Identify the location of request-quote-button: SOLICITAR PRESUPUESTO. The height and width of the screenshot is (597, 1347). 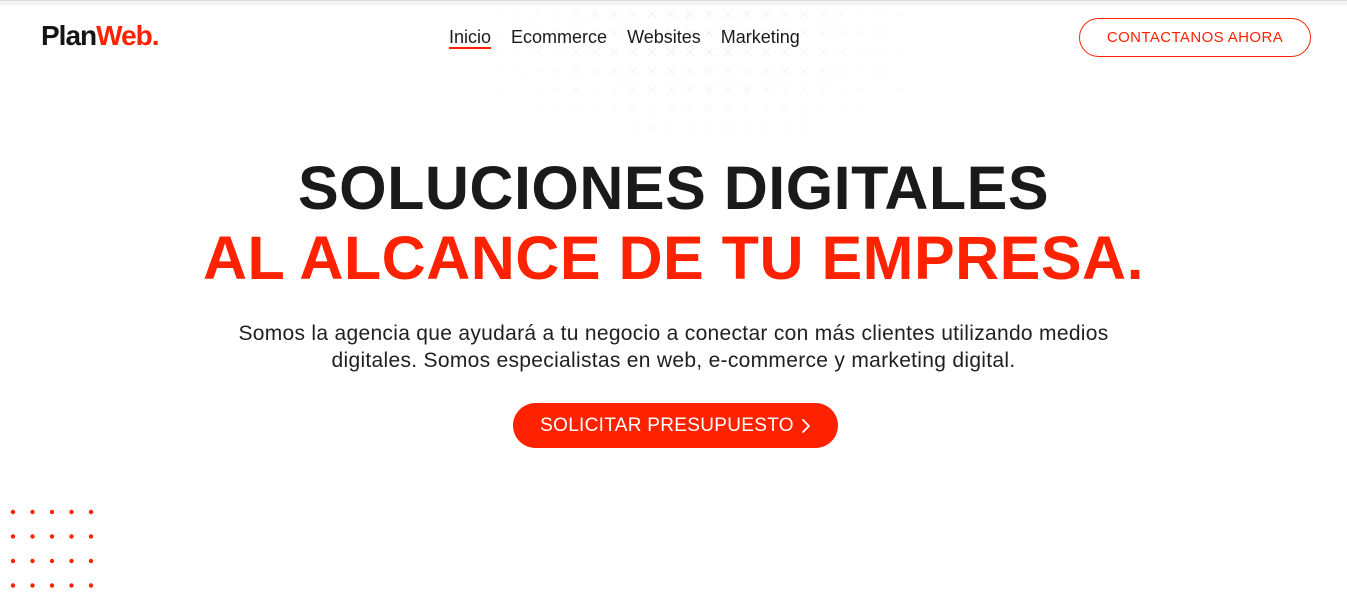
(675, 425).